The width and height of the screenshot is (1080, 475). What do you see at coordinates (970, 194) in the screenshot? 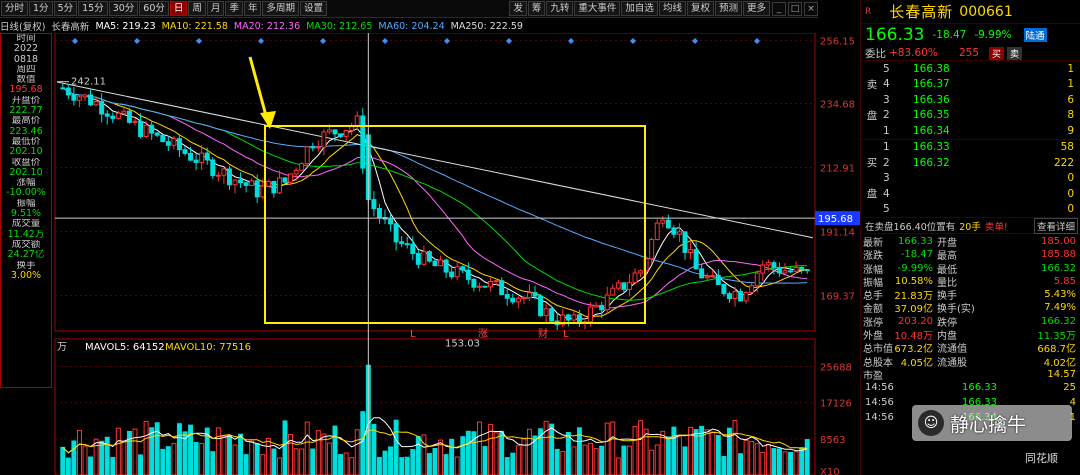
I see `buy-level-row: 盘4 0` at bounding box center [970, 194].